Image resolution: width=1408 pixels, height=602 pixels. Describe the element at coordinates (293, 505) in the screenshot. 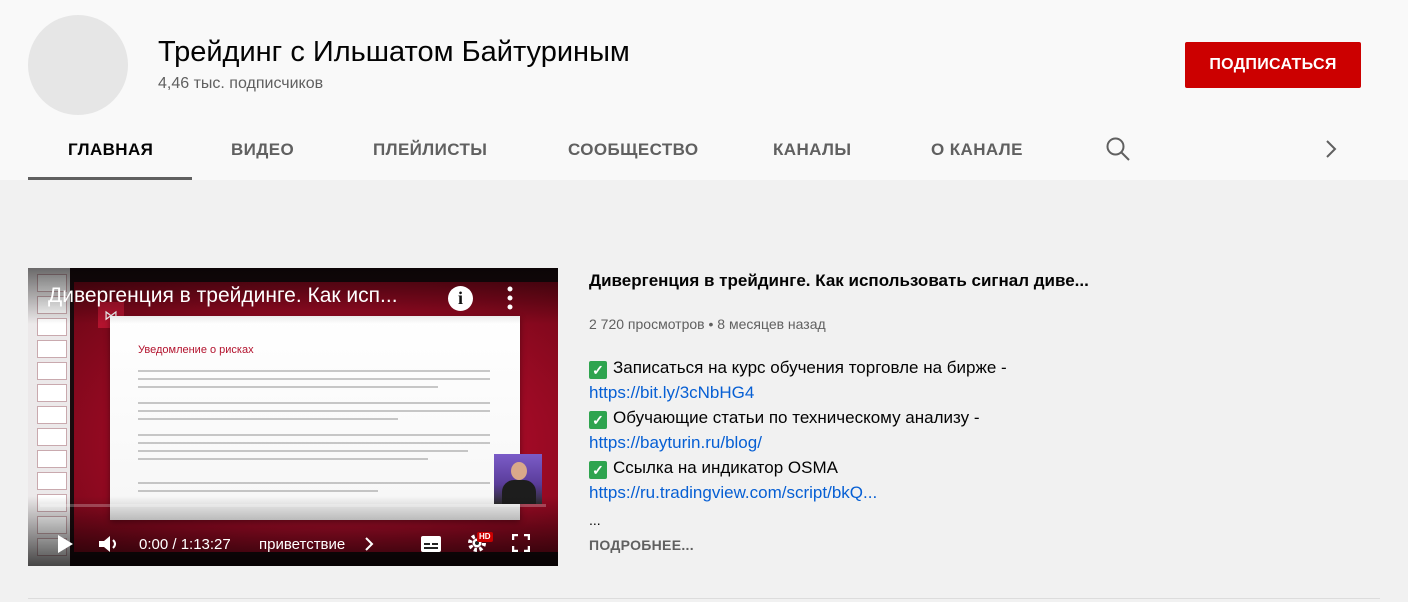

I see `progress-bar` at that location.